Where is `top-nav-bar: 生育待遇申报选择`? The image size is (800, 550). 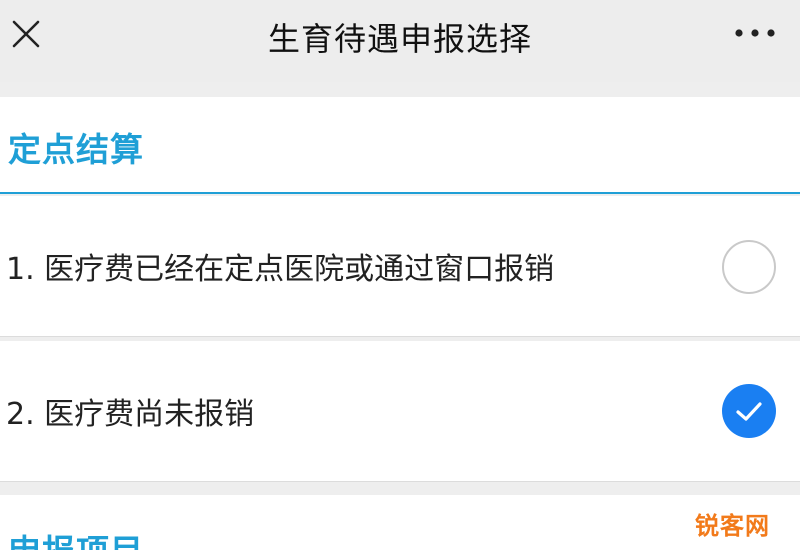 top-nav-bar: 生育待遇申报选择 is located at coordinates (400, 41).